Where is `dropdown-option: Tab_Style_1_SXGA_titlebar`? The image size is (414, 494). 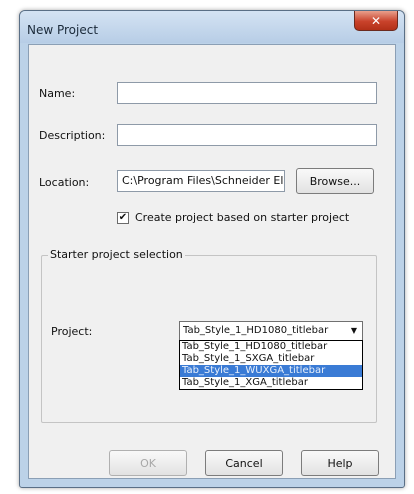 dropdown-option: Tab_Style_1_SXGA_titlebar is located at coordinates (271, 359).